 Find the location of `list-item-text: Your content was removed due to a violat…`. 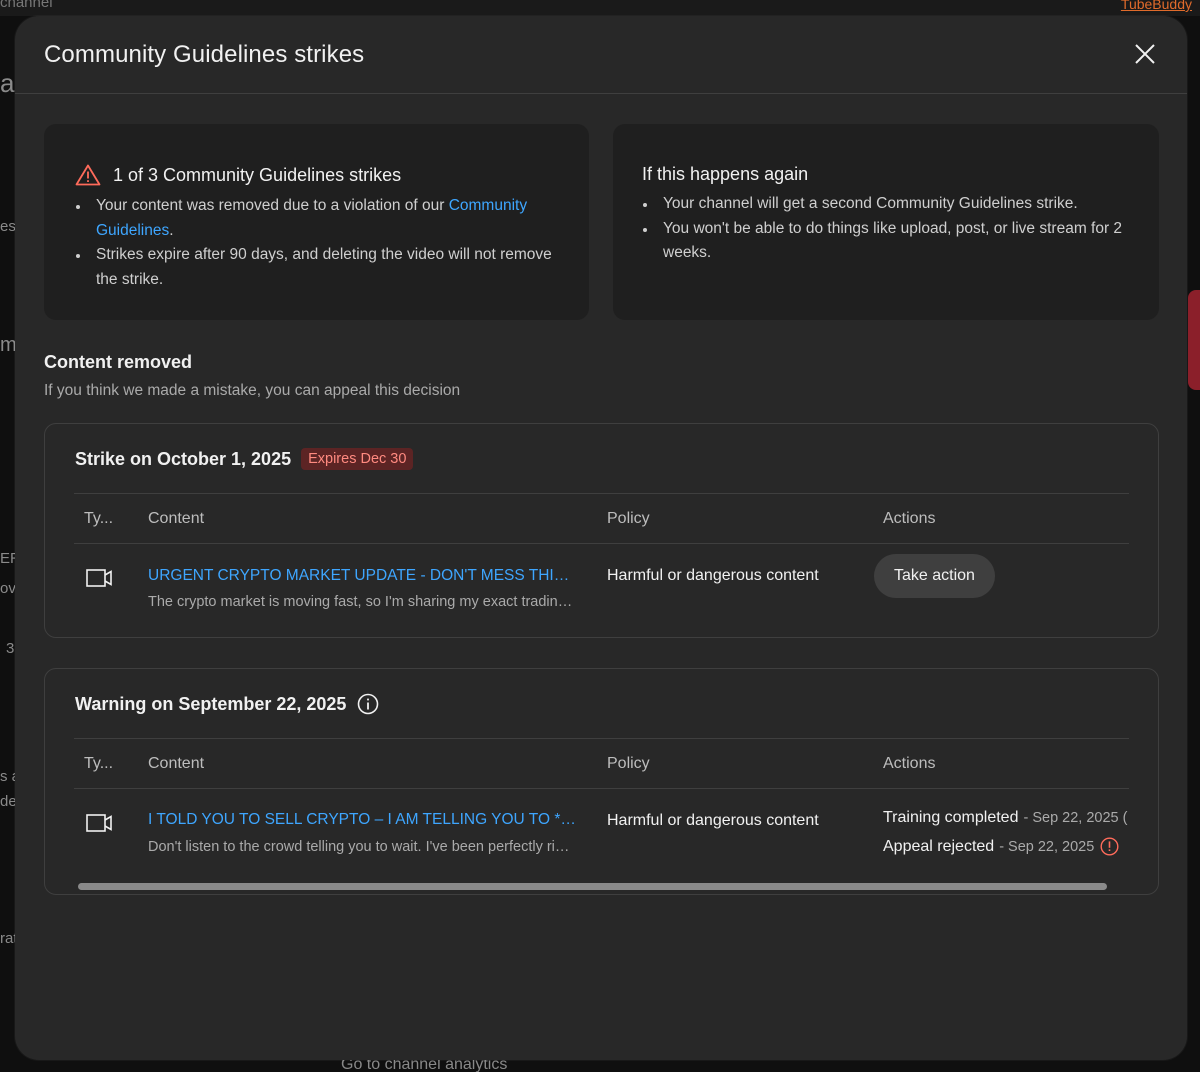

list-item-text: Your content was removed due to a violat… is located at coordinates (272, 205).